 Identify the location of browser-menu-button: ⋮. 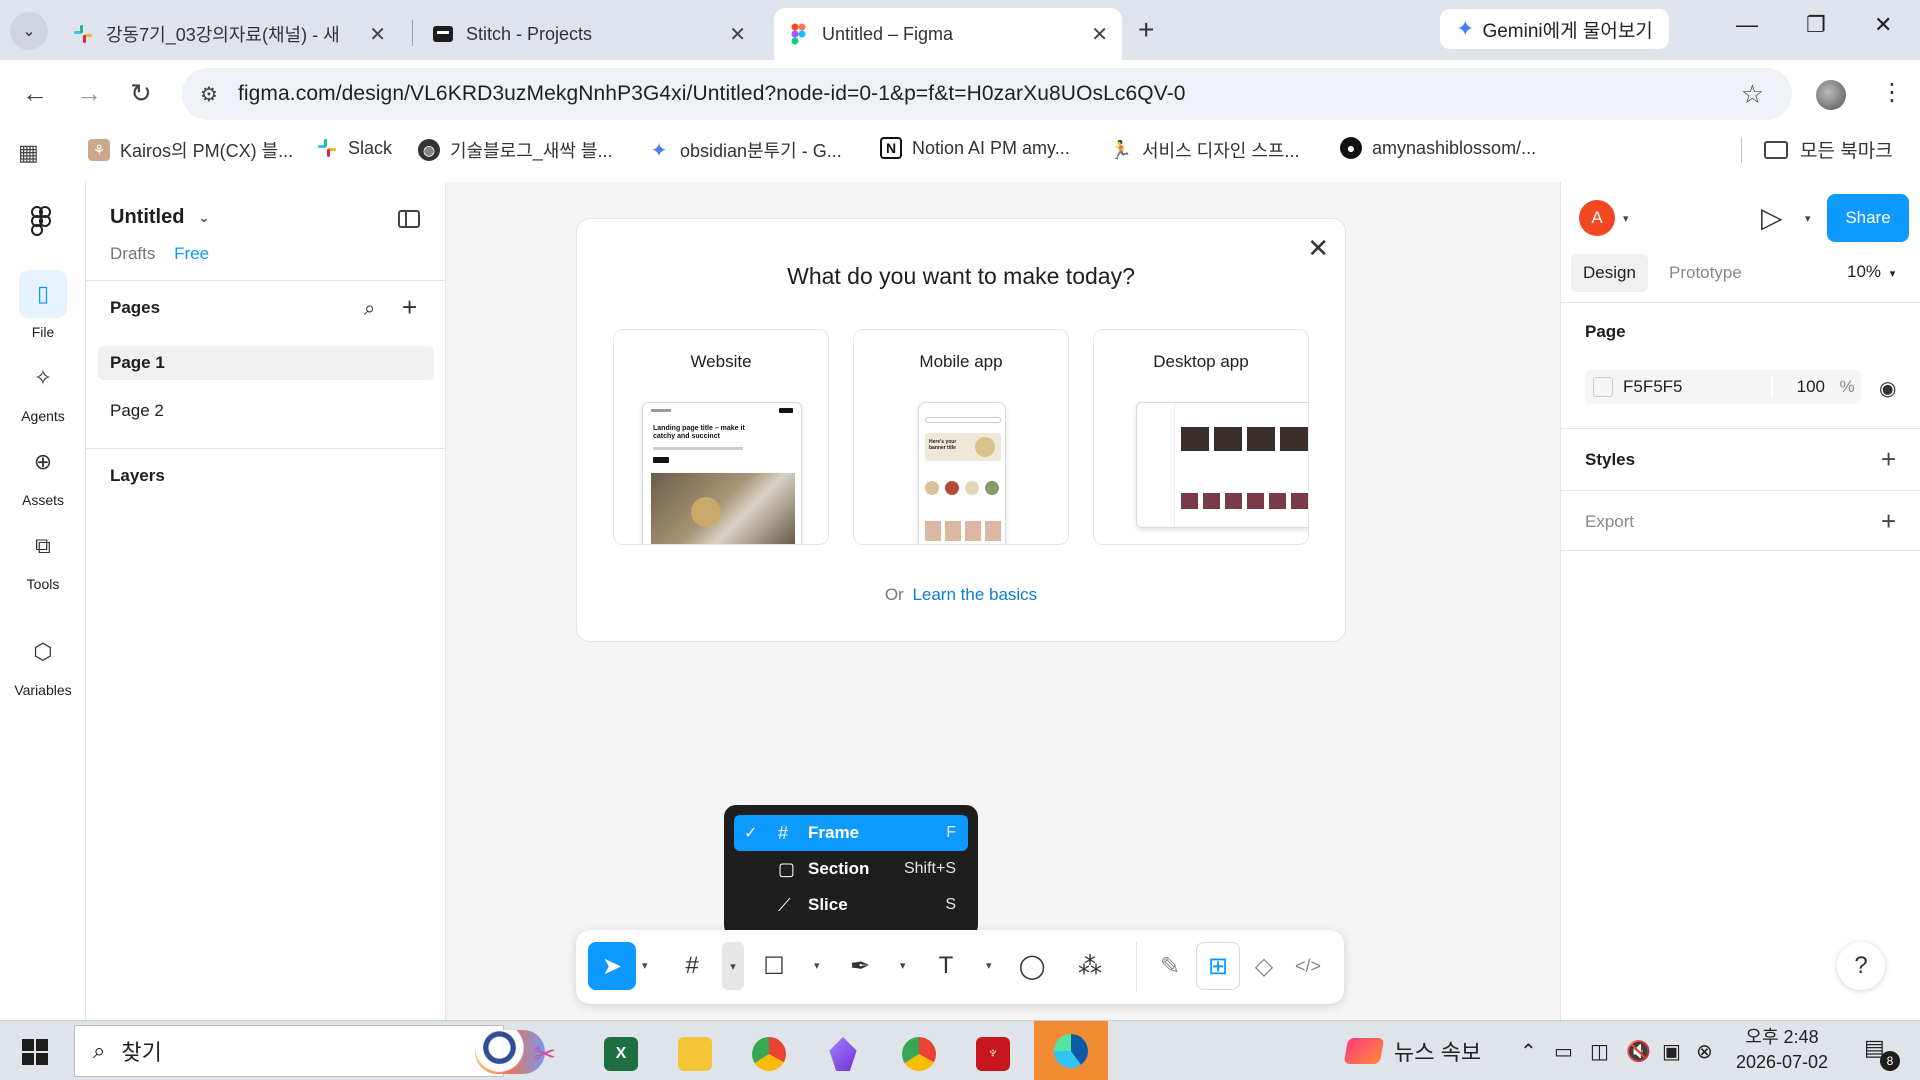
(1892, 92).